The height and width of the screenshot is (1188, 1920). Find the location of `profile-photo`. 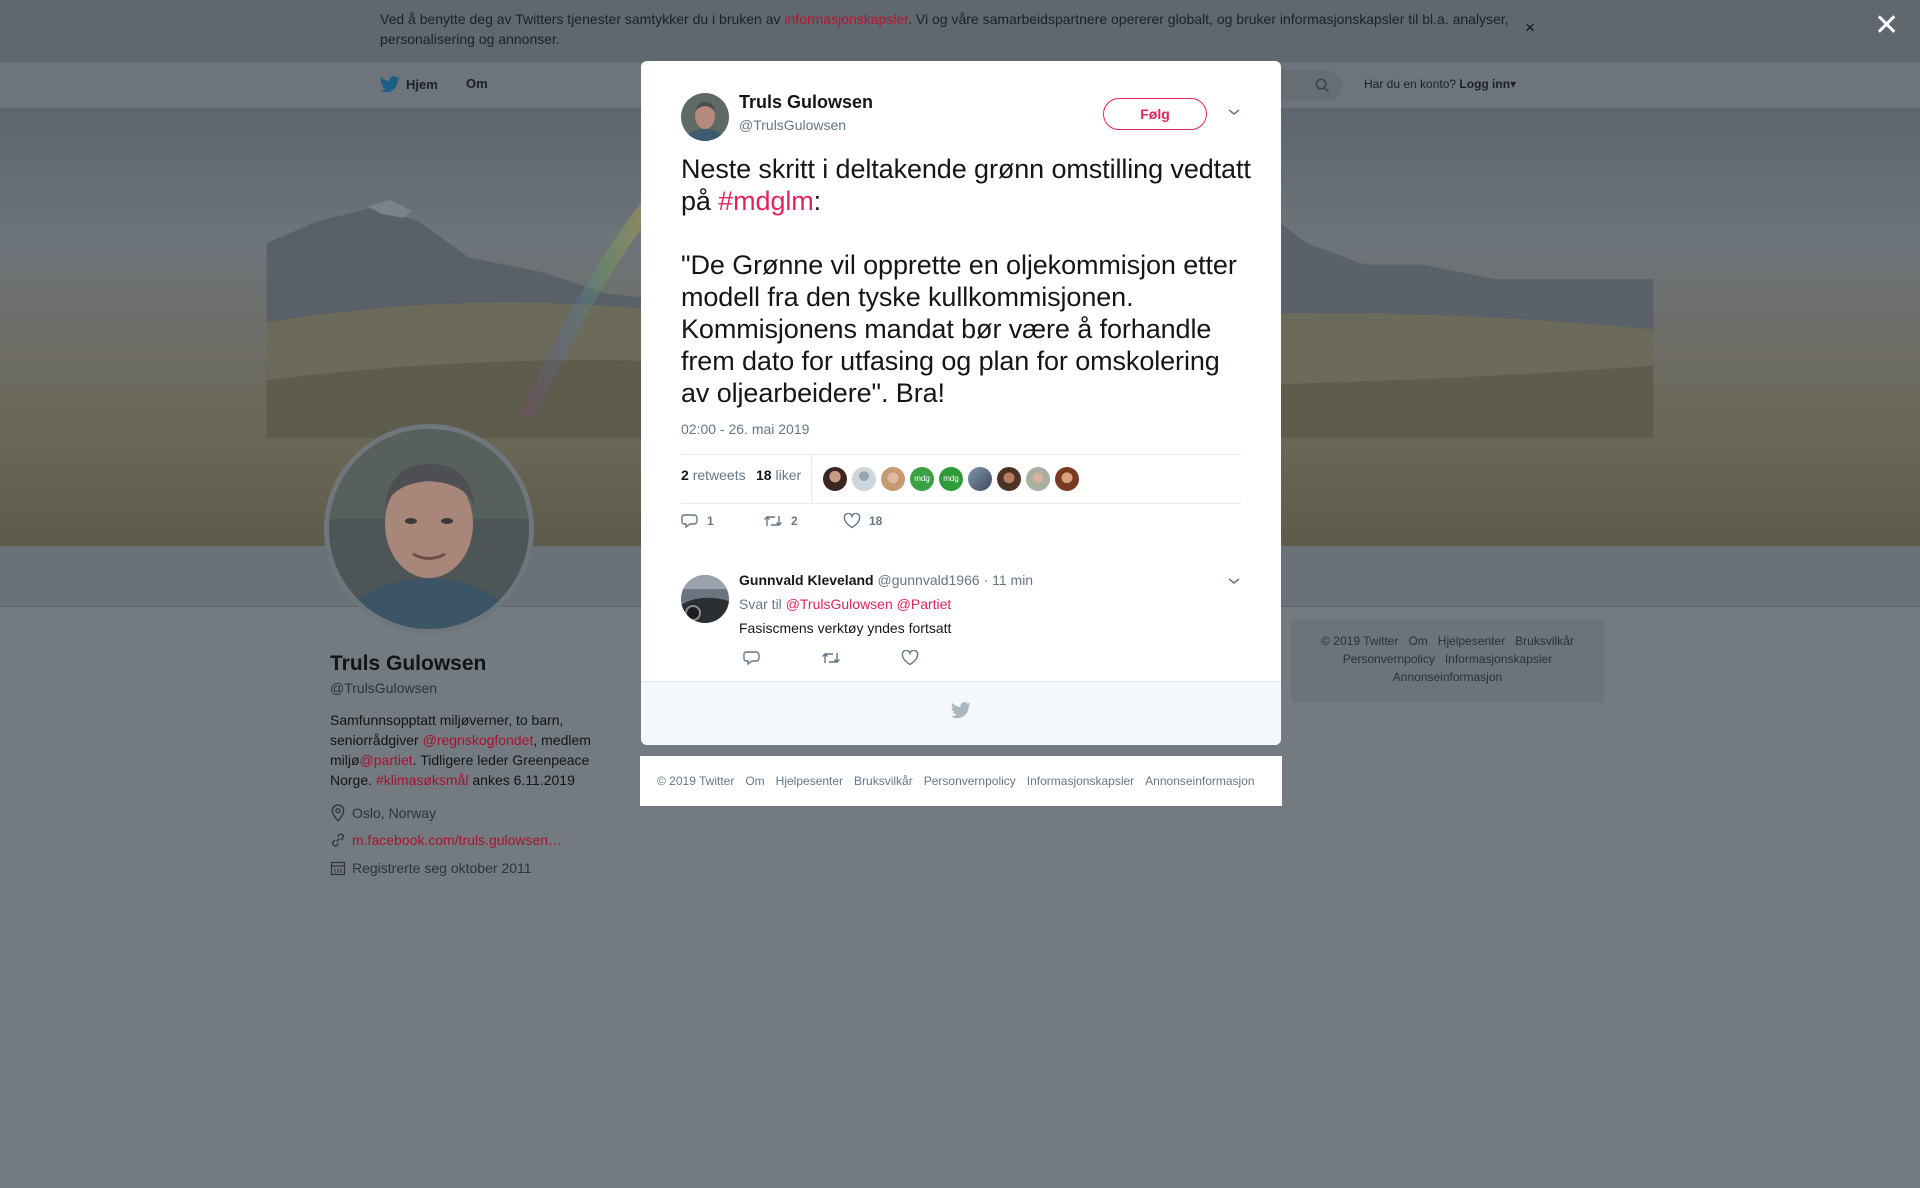

profile-photo is located at coordinates (429, 529).